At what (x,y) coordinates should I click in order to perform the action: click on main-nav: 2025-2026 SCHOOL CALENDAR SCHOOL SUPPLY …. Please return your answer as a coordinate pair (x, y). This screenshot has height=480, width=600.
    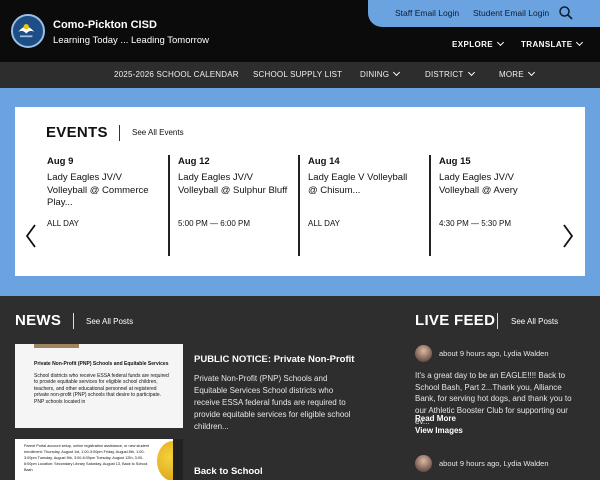
    Looking at the image, I should click on (300, 75).